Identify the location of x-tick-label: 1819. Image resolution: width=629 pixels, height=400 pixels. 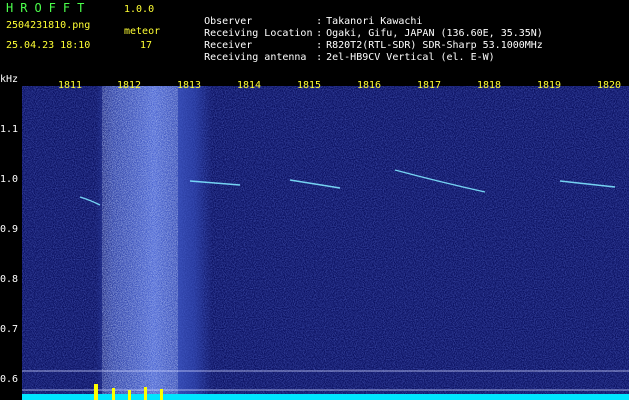
(549, 85).